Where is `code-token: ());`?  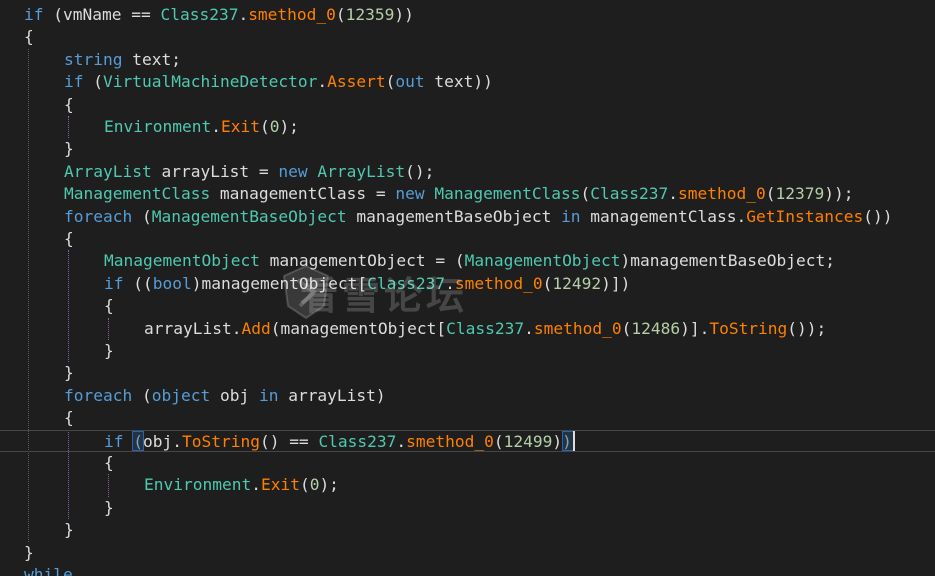 code-token: ()); is located at coordinates (807, 328).